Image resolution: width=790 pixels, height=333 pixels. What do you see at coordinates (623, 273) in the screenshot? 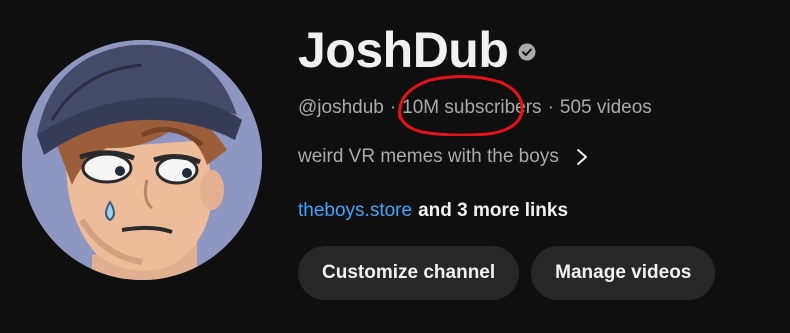
I see `manage-videos-button: Manage videos` at bounding box center [623, 273].